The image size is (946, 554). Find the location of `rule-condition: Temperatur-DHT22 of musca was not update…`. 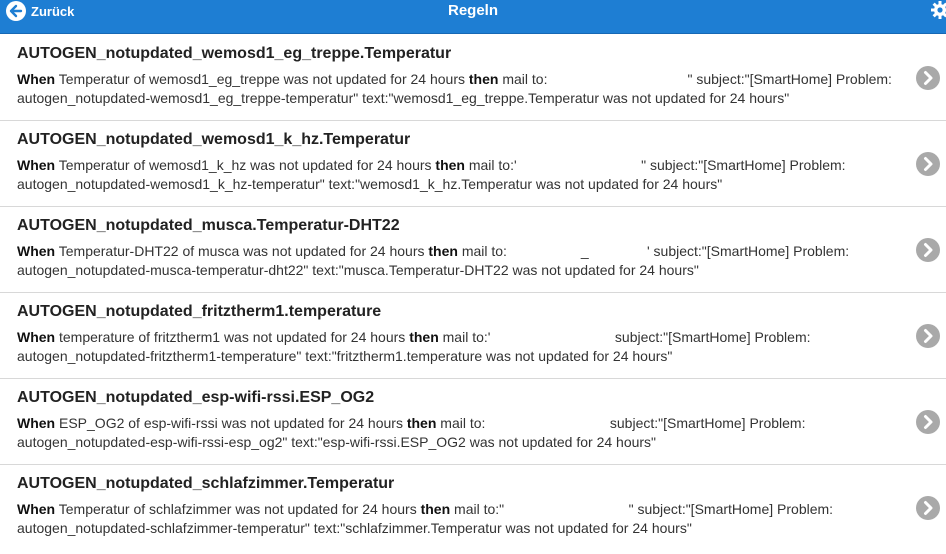

rule-condition: Temperatur-DHT22 of musca was not update… is located at coordinates (242, 251).